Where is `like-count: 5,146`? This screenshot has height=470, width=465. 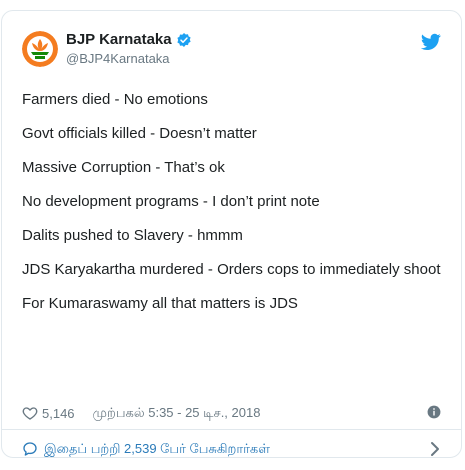 like-count: 5,146 is located at coordinates (58, 413).